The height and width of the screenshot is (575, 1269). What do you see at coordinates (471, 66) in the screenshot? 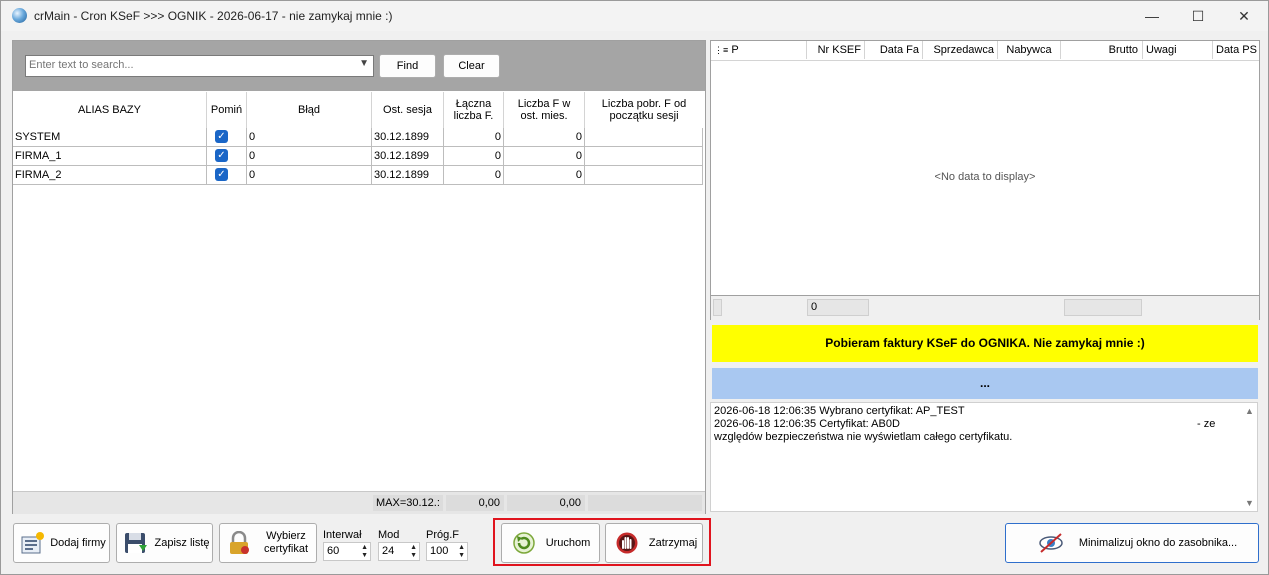
I see `clear-button: Clear` at bounding box center [471, 66].